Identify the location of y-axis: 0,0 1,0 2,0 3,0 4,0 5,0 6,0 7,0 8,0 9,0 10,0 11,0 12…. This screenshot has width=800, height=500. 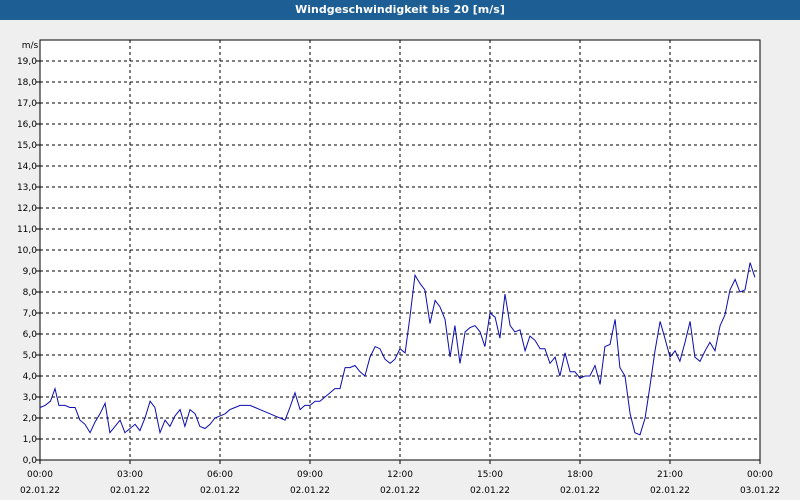
(28, 261).